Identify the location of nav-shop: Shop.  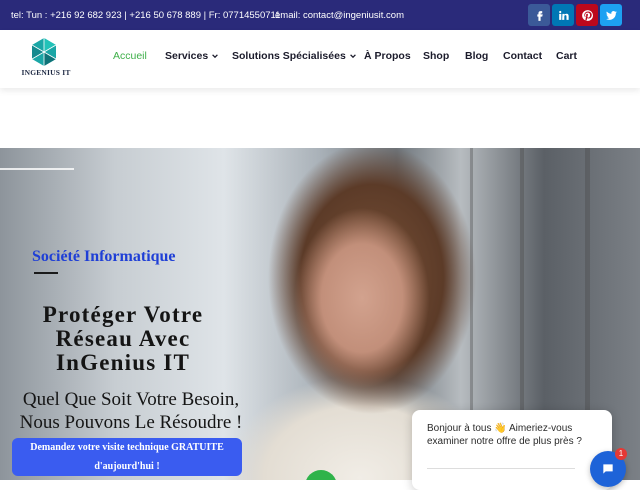
(436, 56).